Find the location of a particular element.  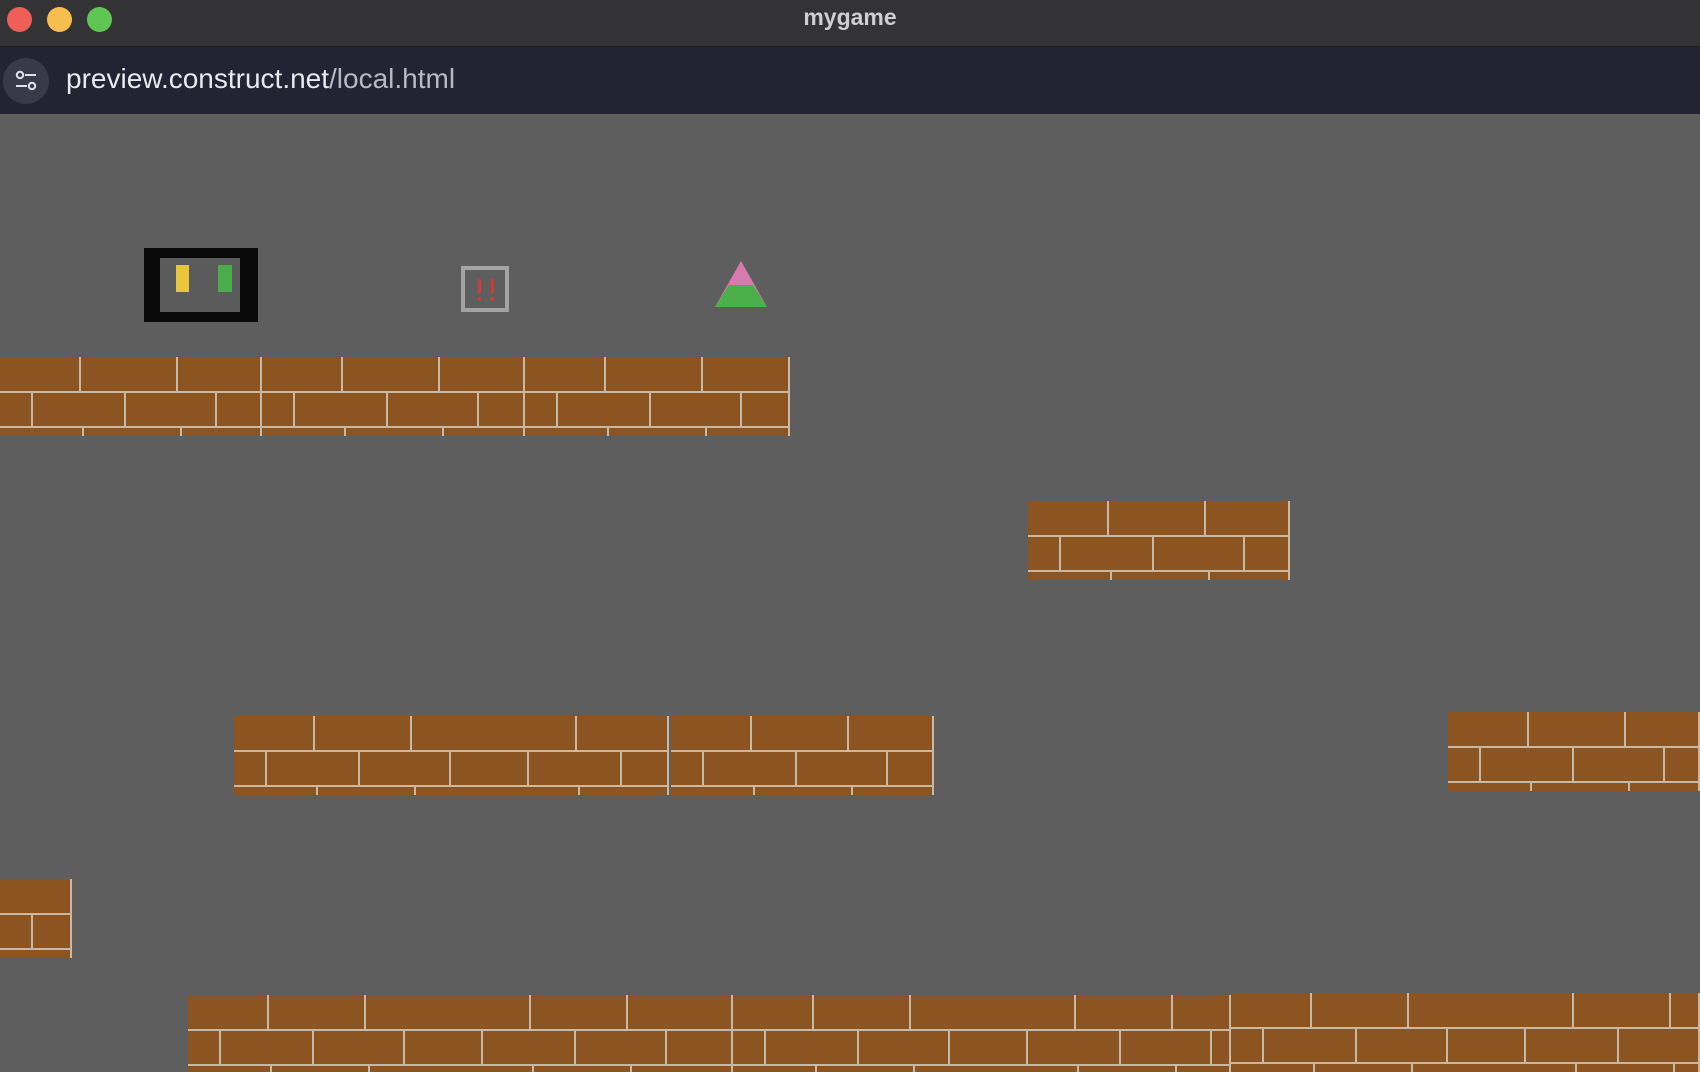

tune-sliders-icon is located at coordinates (26, 80).